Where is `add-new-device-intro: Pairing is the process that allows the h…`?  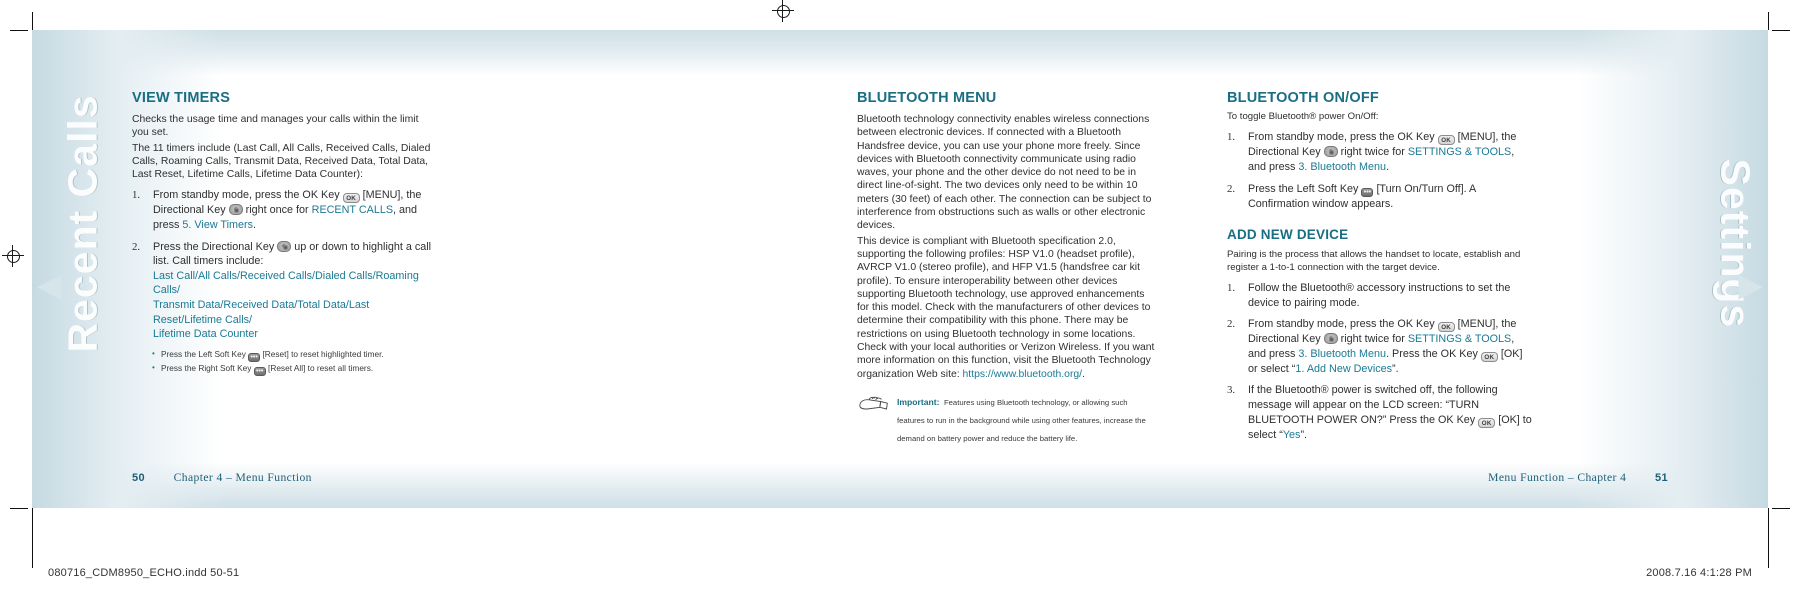
add-new-device-intro: Pairing is the process that allows the h… is located at coordinates (1374, 261).